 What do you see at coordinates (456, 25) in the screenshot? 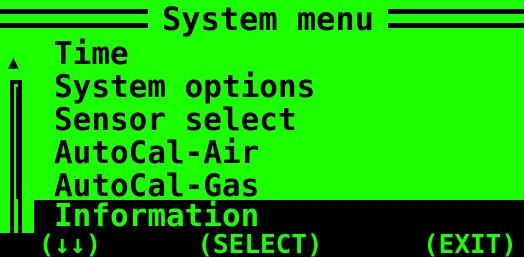
I see `header-rule-right-bottom` at bounding box center [456, 25].